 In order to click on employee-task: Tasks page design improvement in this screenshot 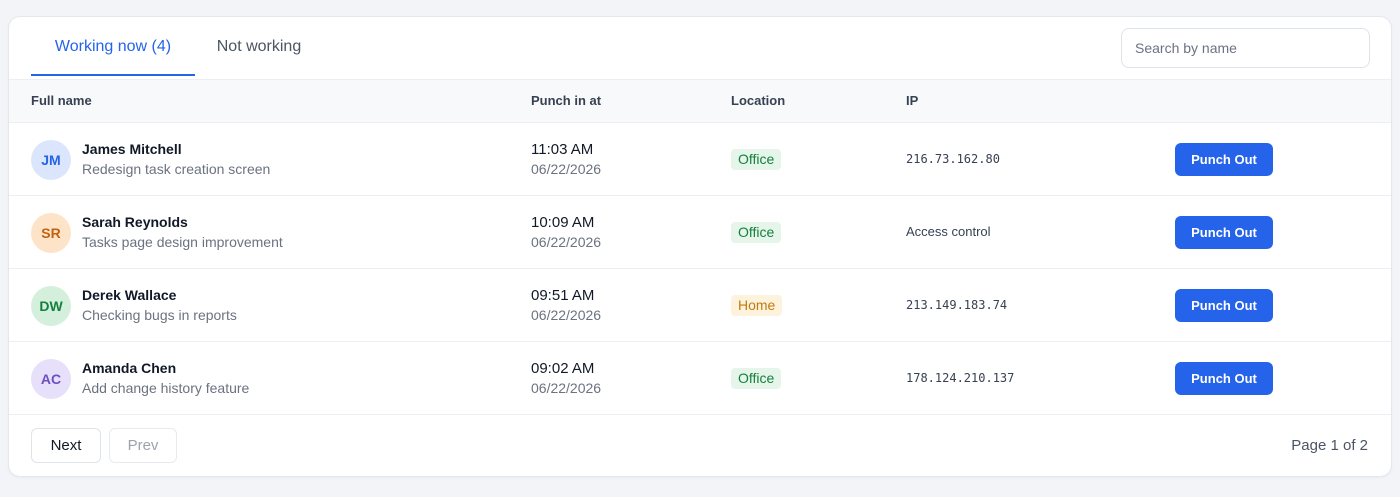, I will do `click(182, 242)`.